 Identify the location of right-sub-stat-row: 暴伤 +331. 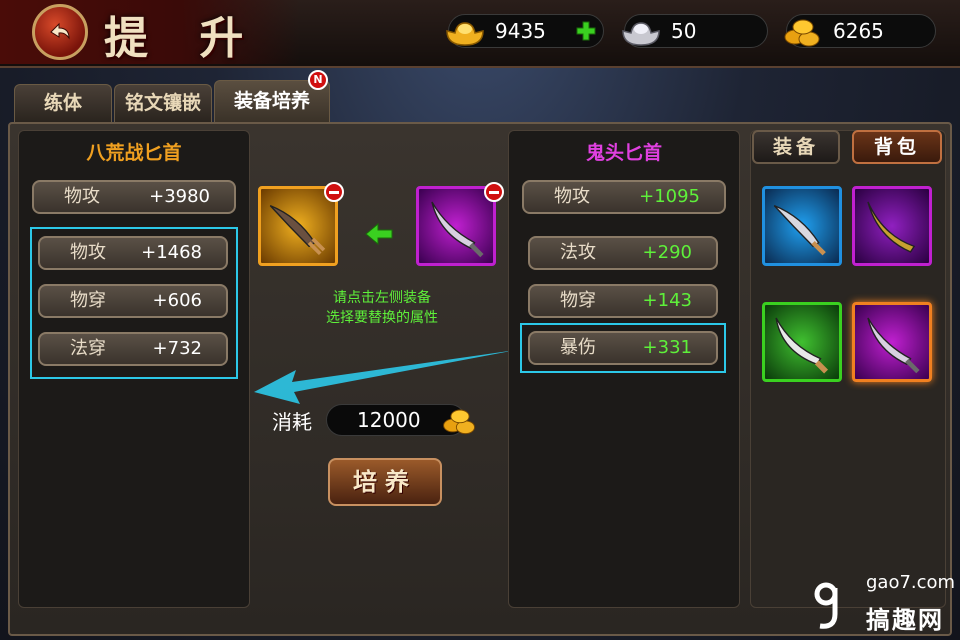
(623, 348).